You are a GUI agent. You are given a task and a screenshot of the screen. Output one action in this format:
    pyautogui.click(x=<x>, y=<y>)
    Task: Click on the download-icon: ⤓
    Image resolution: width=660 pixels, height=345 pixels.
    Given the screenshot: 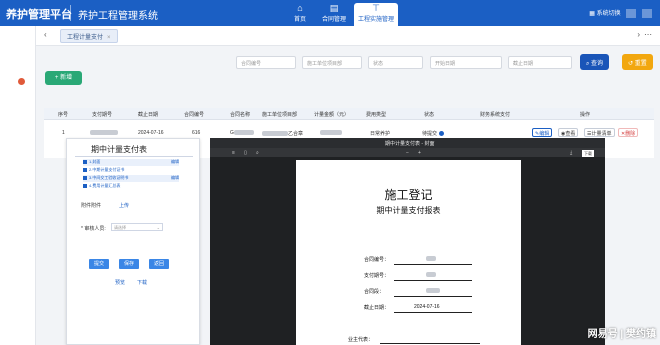 What is the action you would take?
    pyautogui.click(x=571, y=153)
    